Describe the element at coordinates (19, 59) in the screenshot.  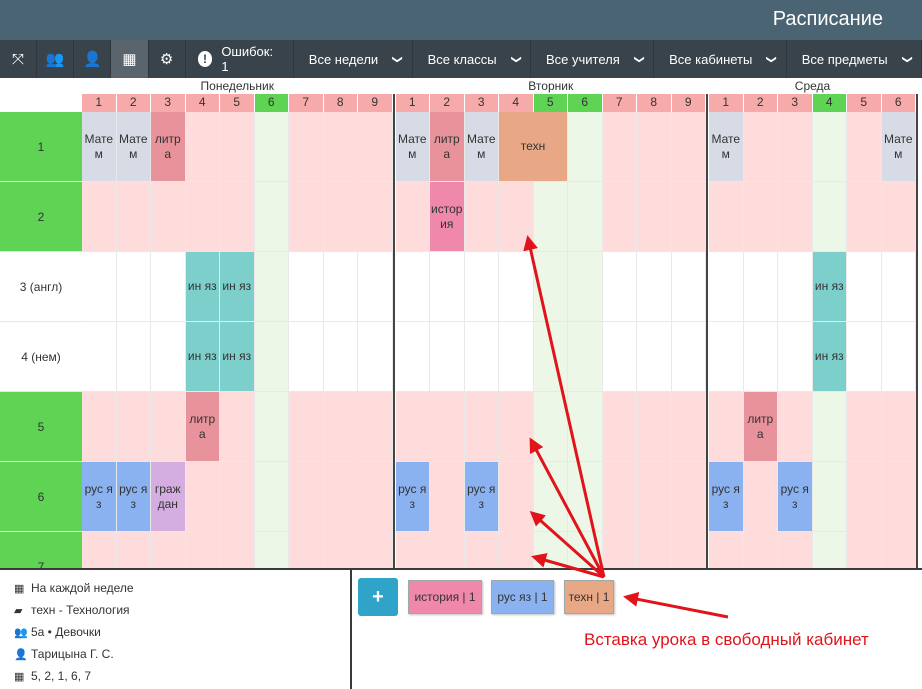
I see `expand-button: ⤧` at that location.